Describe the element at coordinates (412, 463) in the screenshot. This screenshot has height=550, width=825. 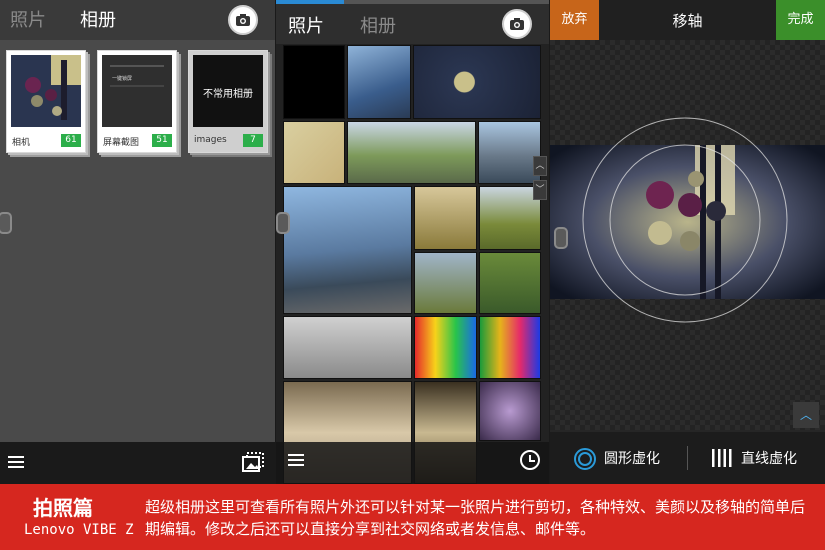
I see `photos-bottom-bar` at that location.